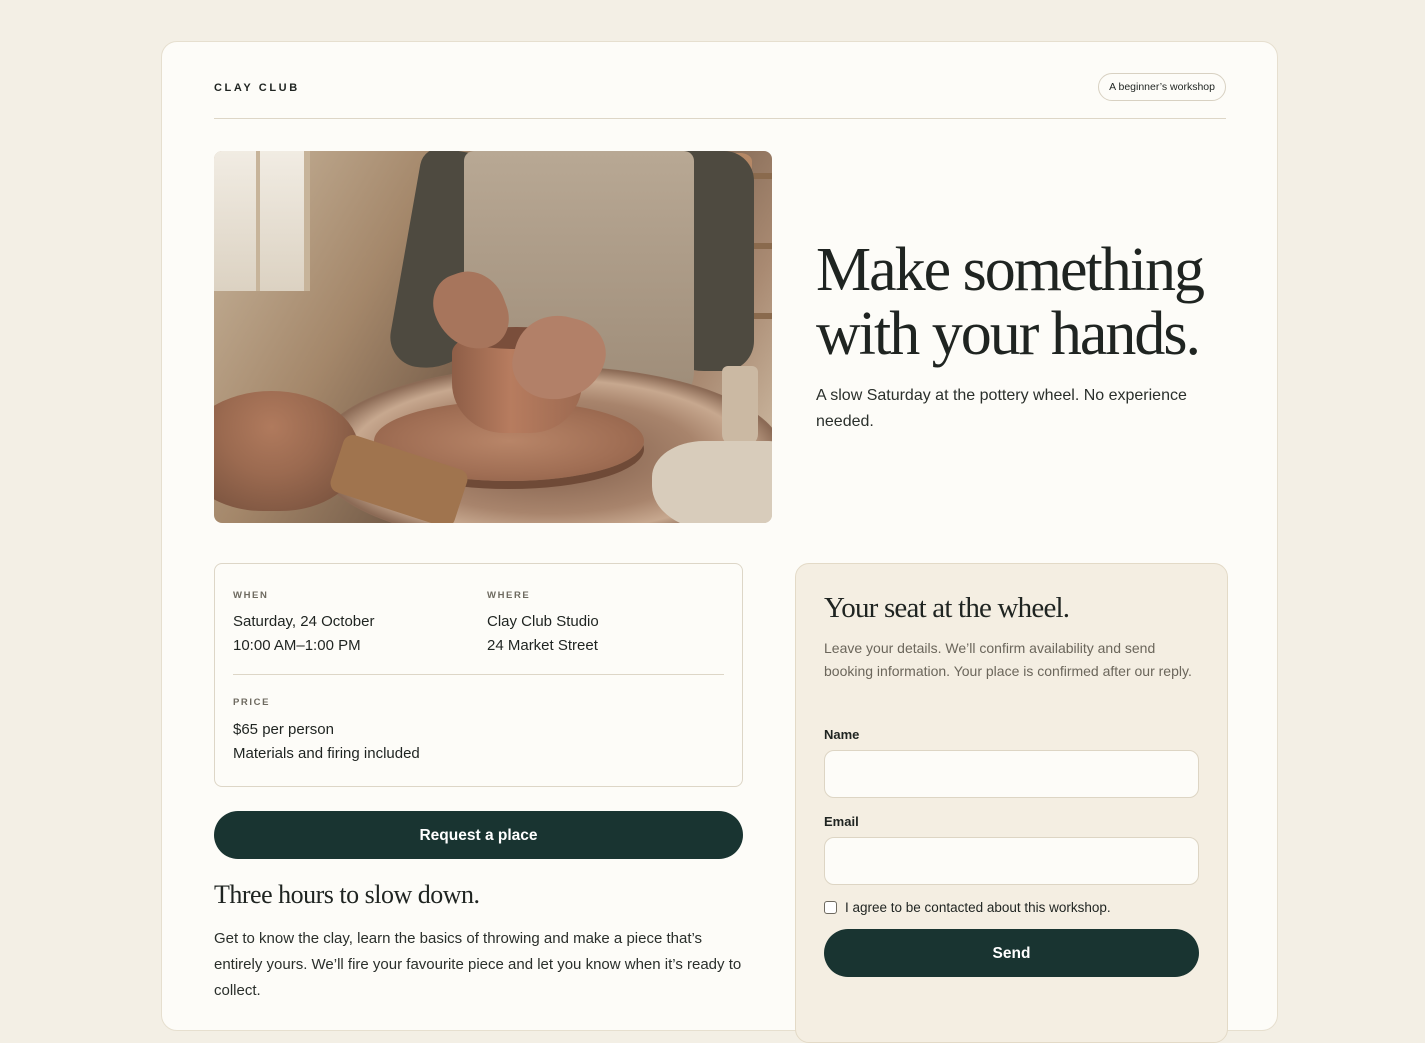 The image size is (1425, 1043). I want to click on where-venue: Clay Club Studio, so click(543, 621).